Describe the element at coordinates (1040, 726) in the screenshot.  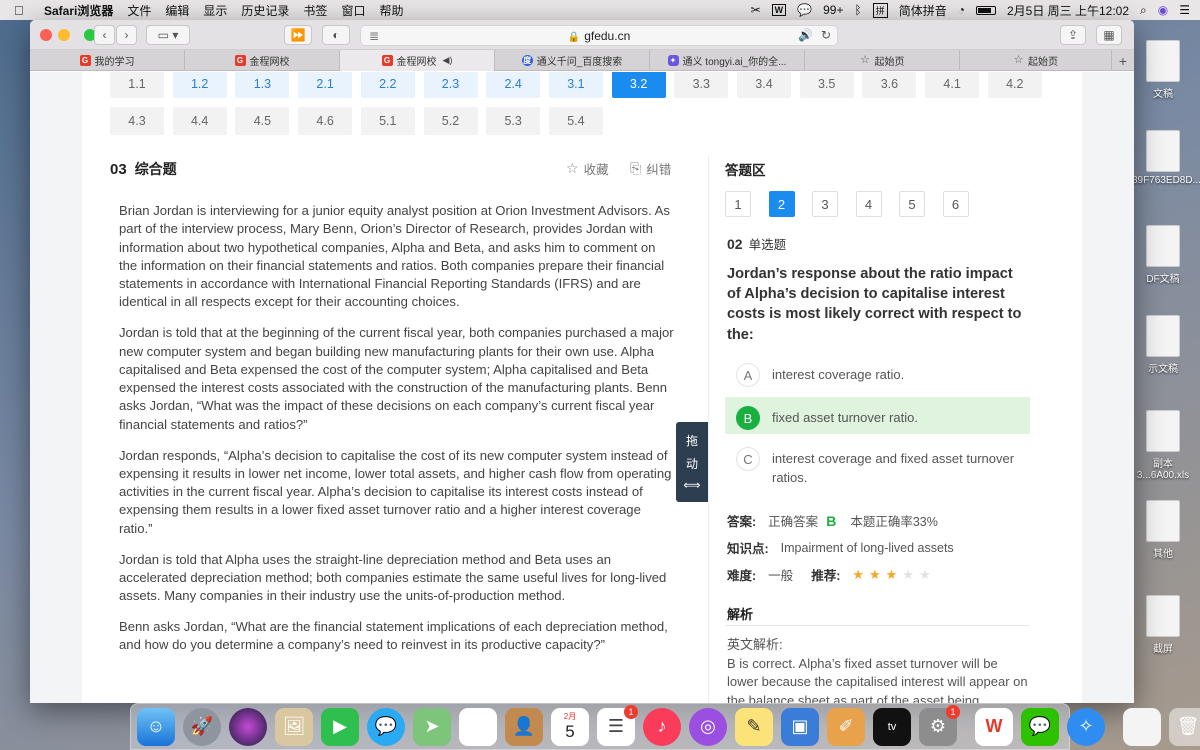
I see `wechat-dock-icon: 💬` at that location.